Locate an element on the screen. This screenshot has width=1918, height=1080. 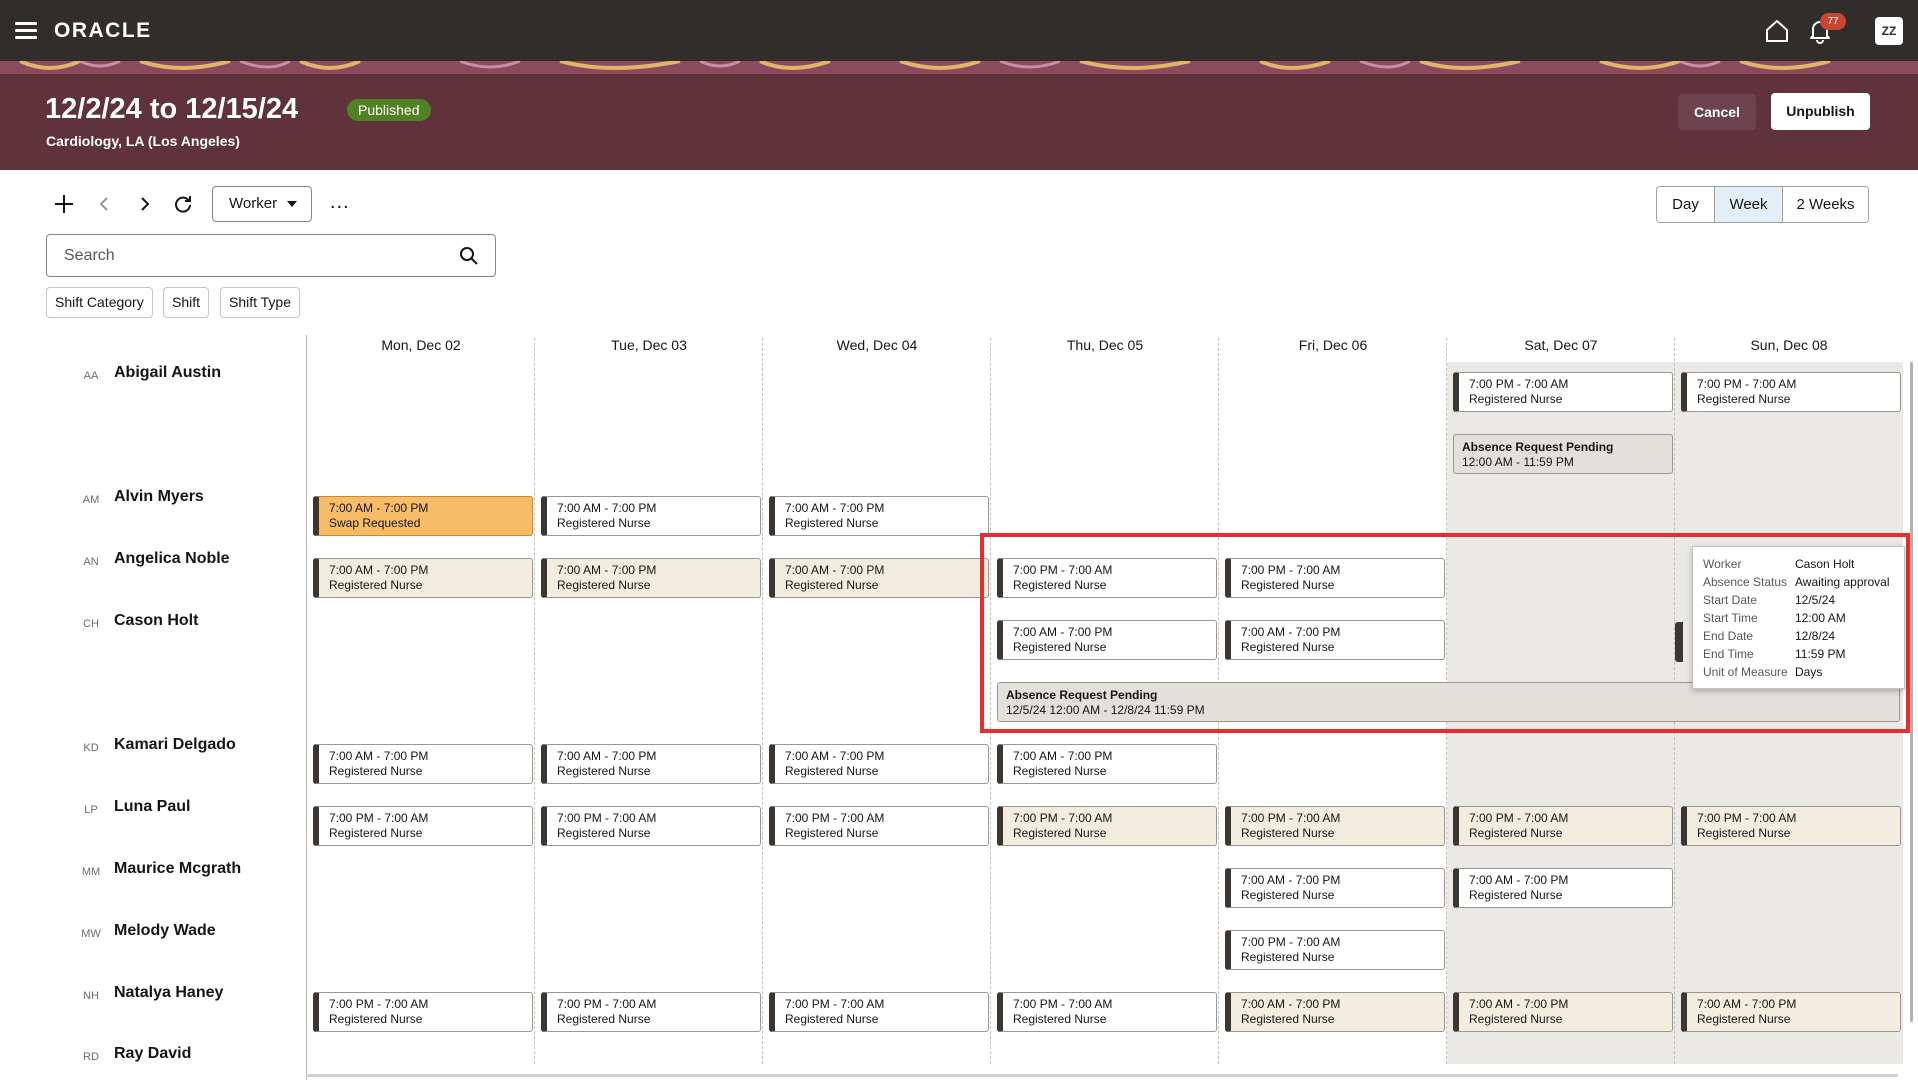
absence-time: 12:00 AM - 11:59 PM is located at coordinates (1518, 462).